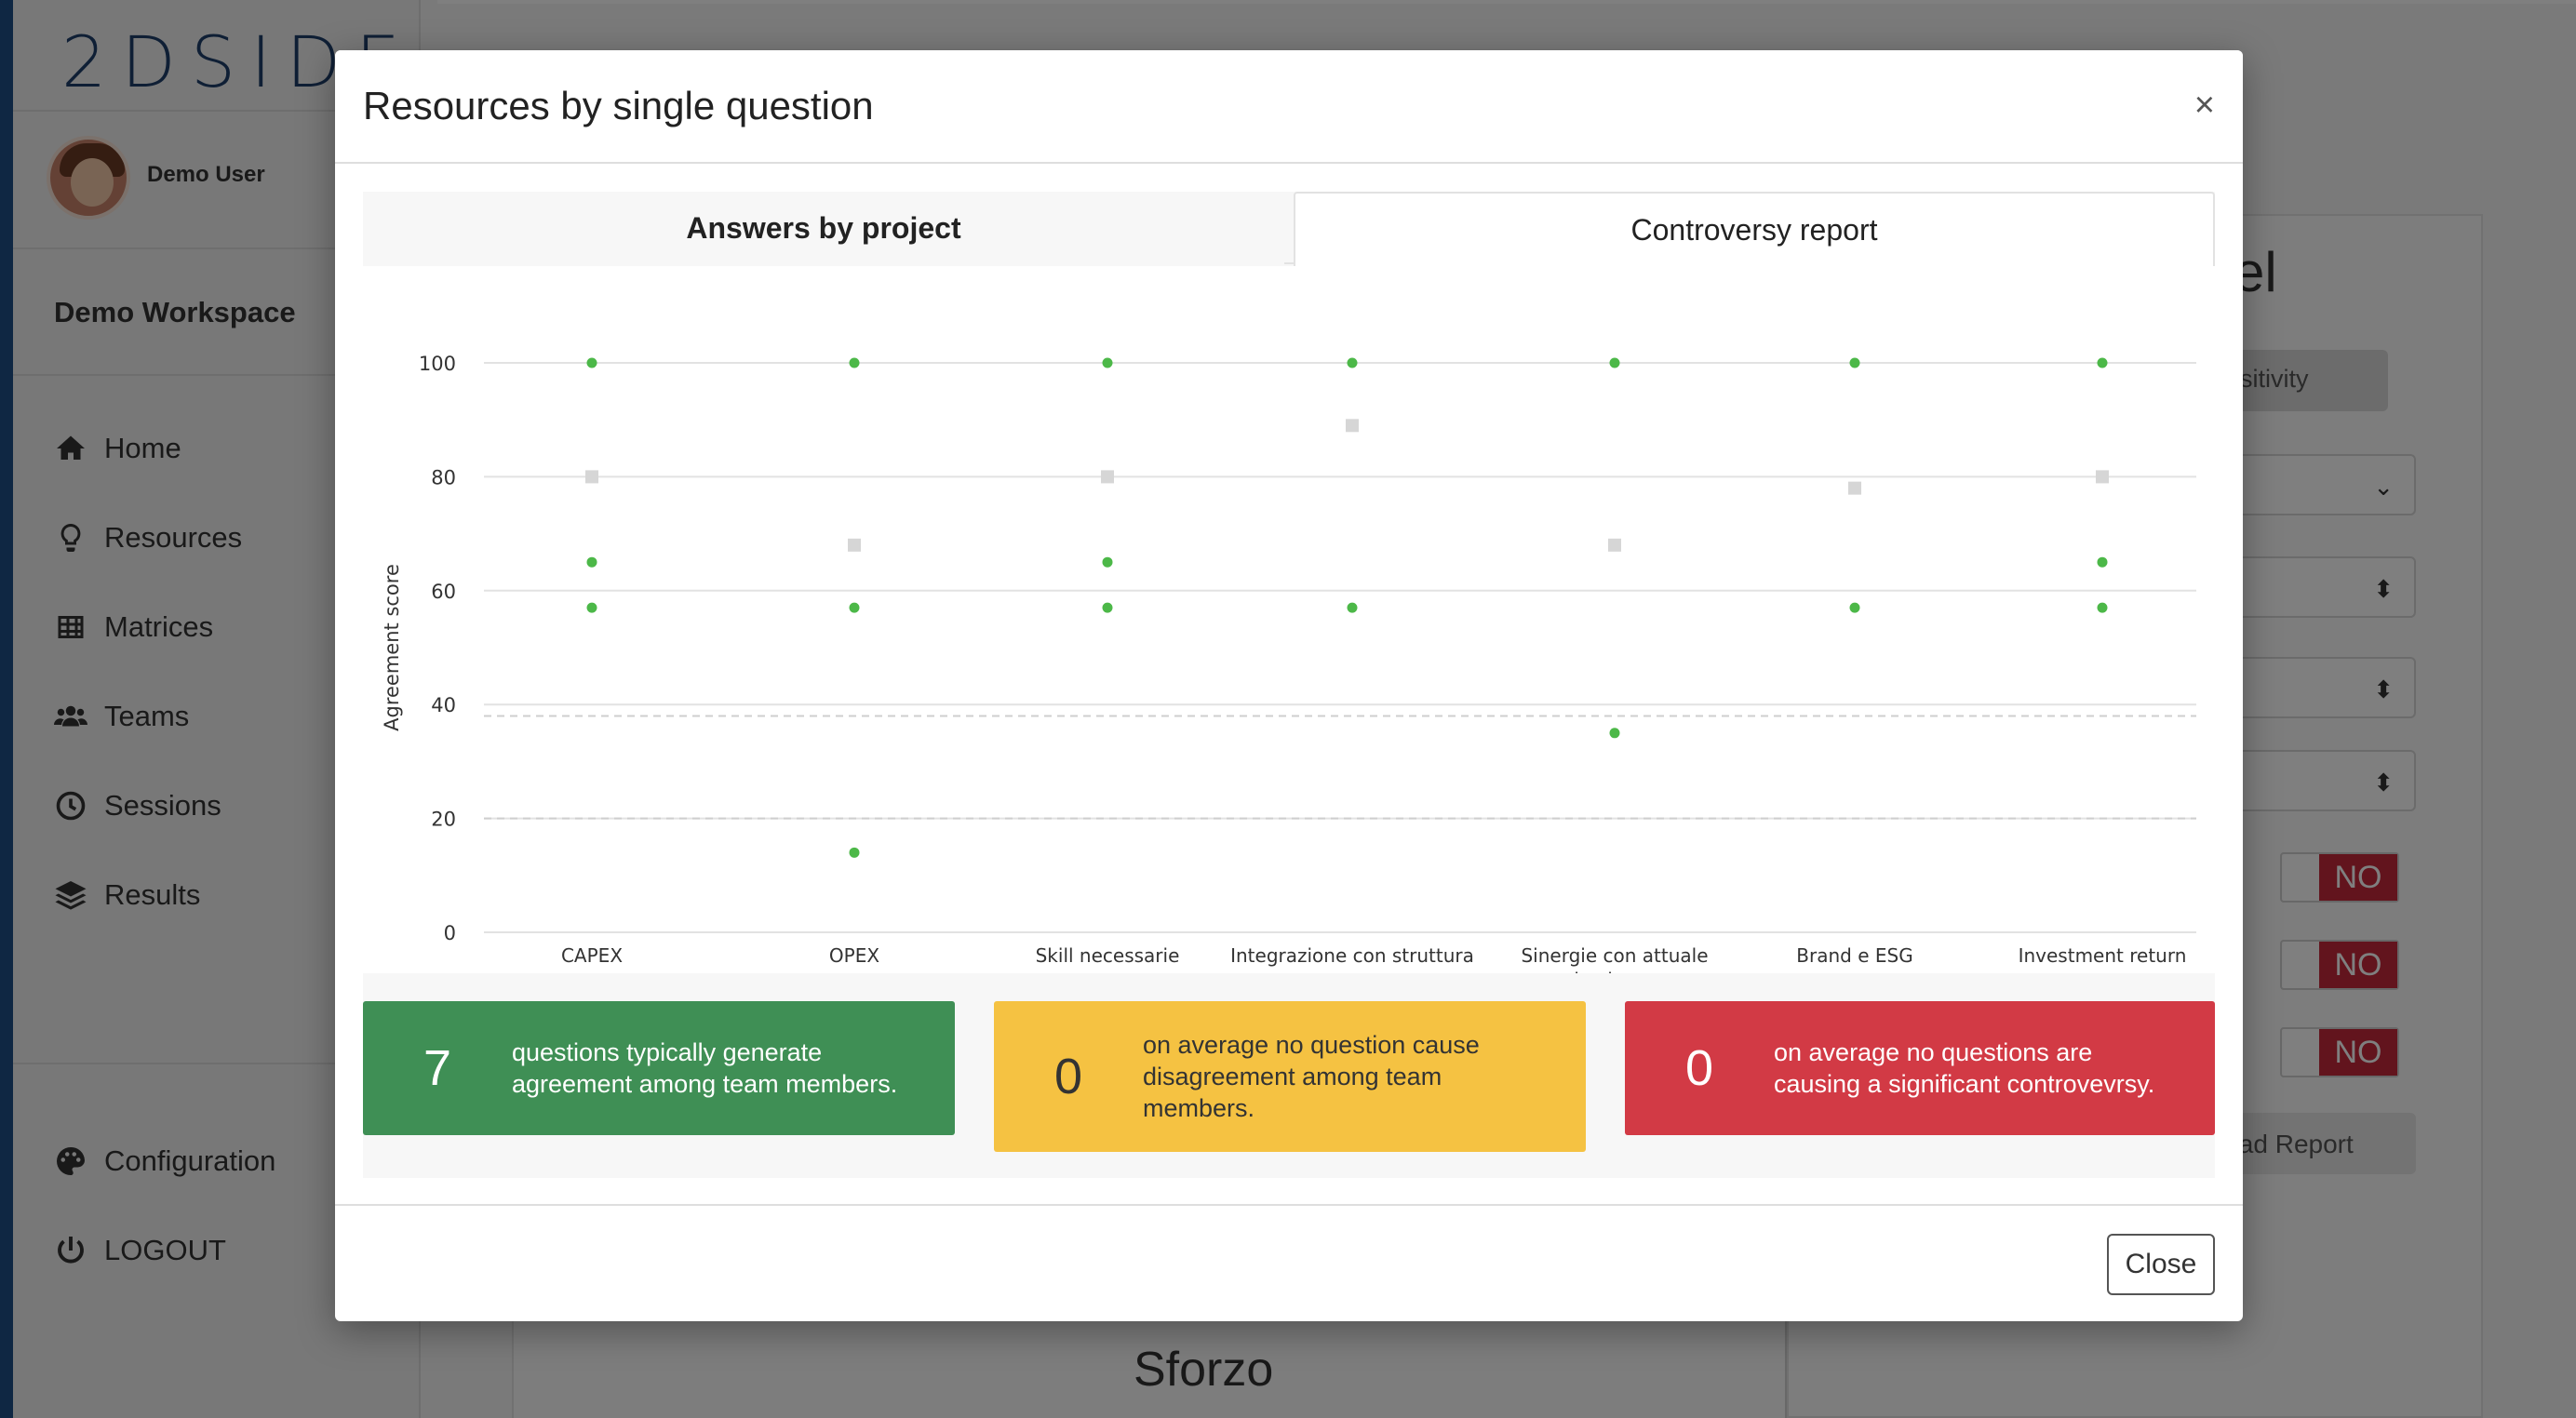  I want to click on tab-bar: Answers by project Controversy report, so click(1289, 229).